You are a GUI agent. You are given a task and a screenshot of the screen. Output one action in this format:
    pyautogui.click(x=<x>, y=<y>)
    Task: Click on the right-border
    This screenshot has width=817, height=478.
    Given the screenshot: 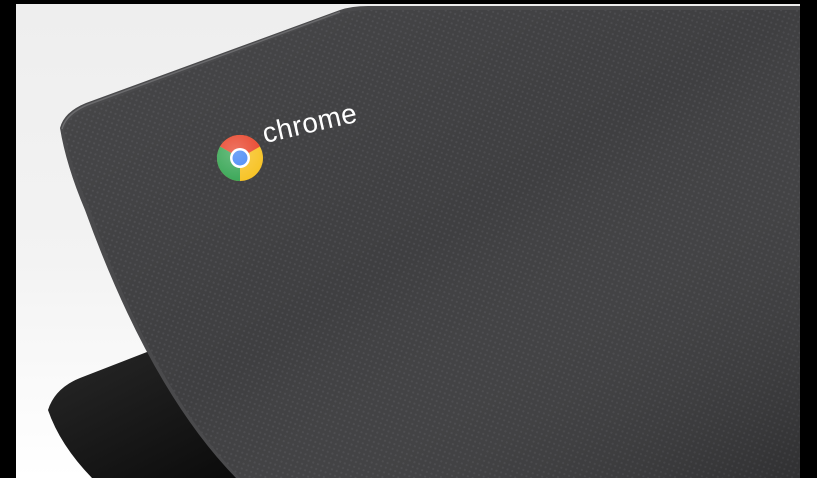 What is the action you would take?
    pyautogui.click(x=808, y=239)
    